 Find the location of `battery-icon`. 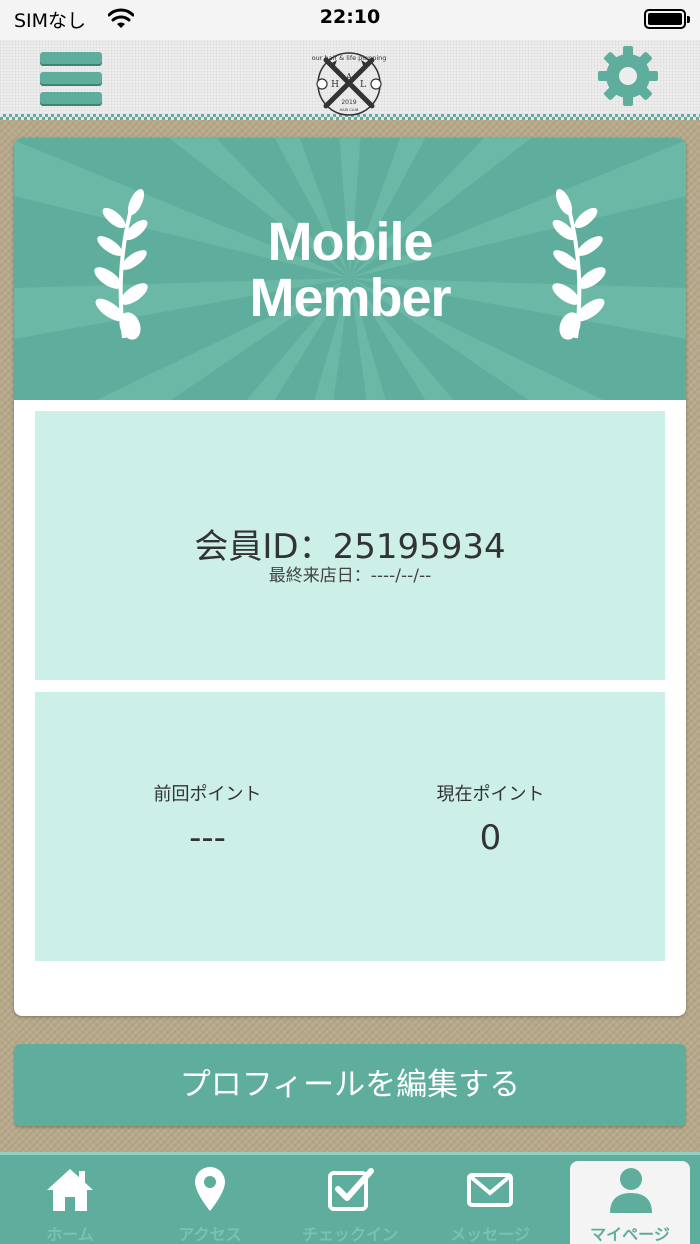

battery-icon is located at coordinates (667, 19).